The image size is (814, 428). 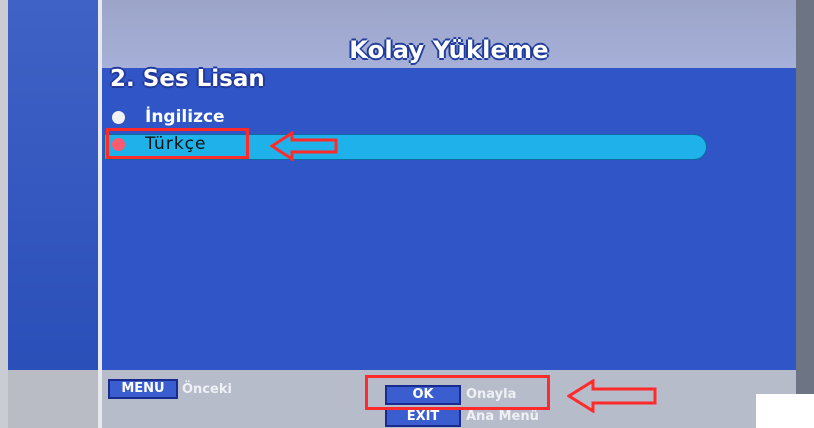 I want to click on option-english: İngilizce, so click(x=168, y=117).